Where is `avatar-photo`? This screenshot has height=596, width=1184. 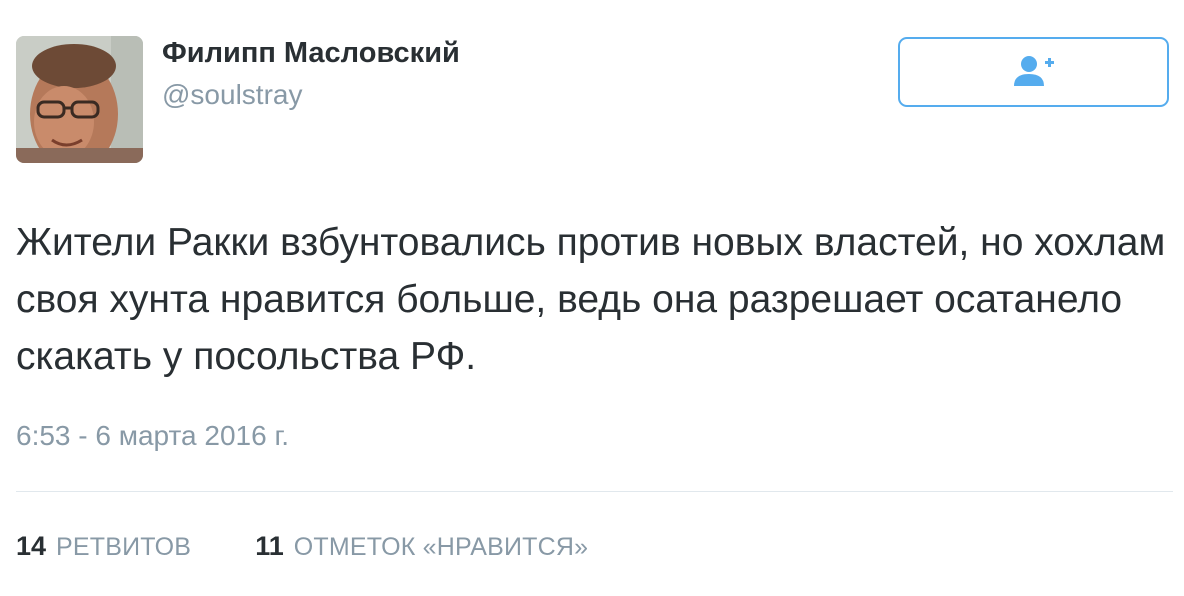 avatar-photo is located at coordinates (79, 99).